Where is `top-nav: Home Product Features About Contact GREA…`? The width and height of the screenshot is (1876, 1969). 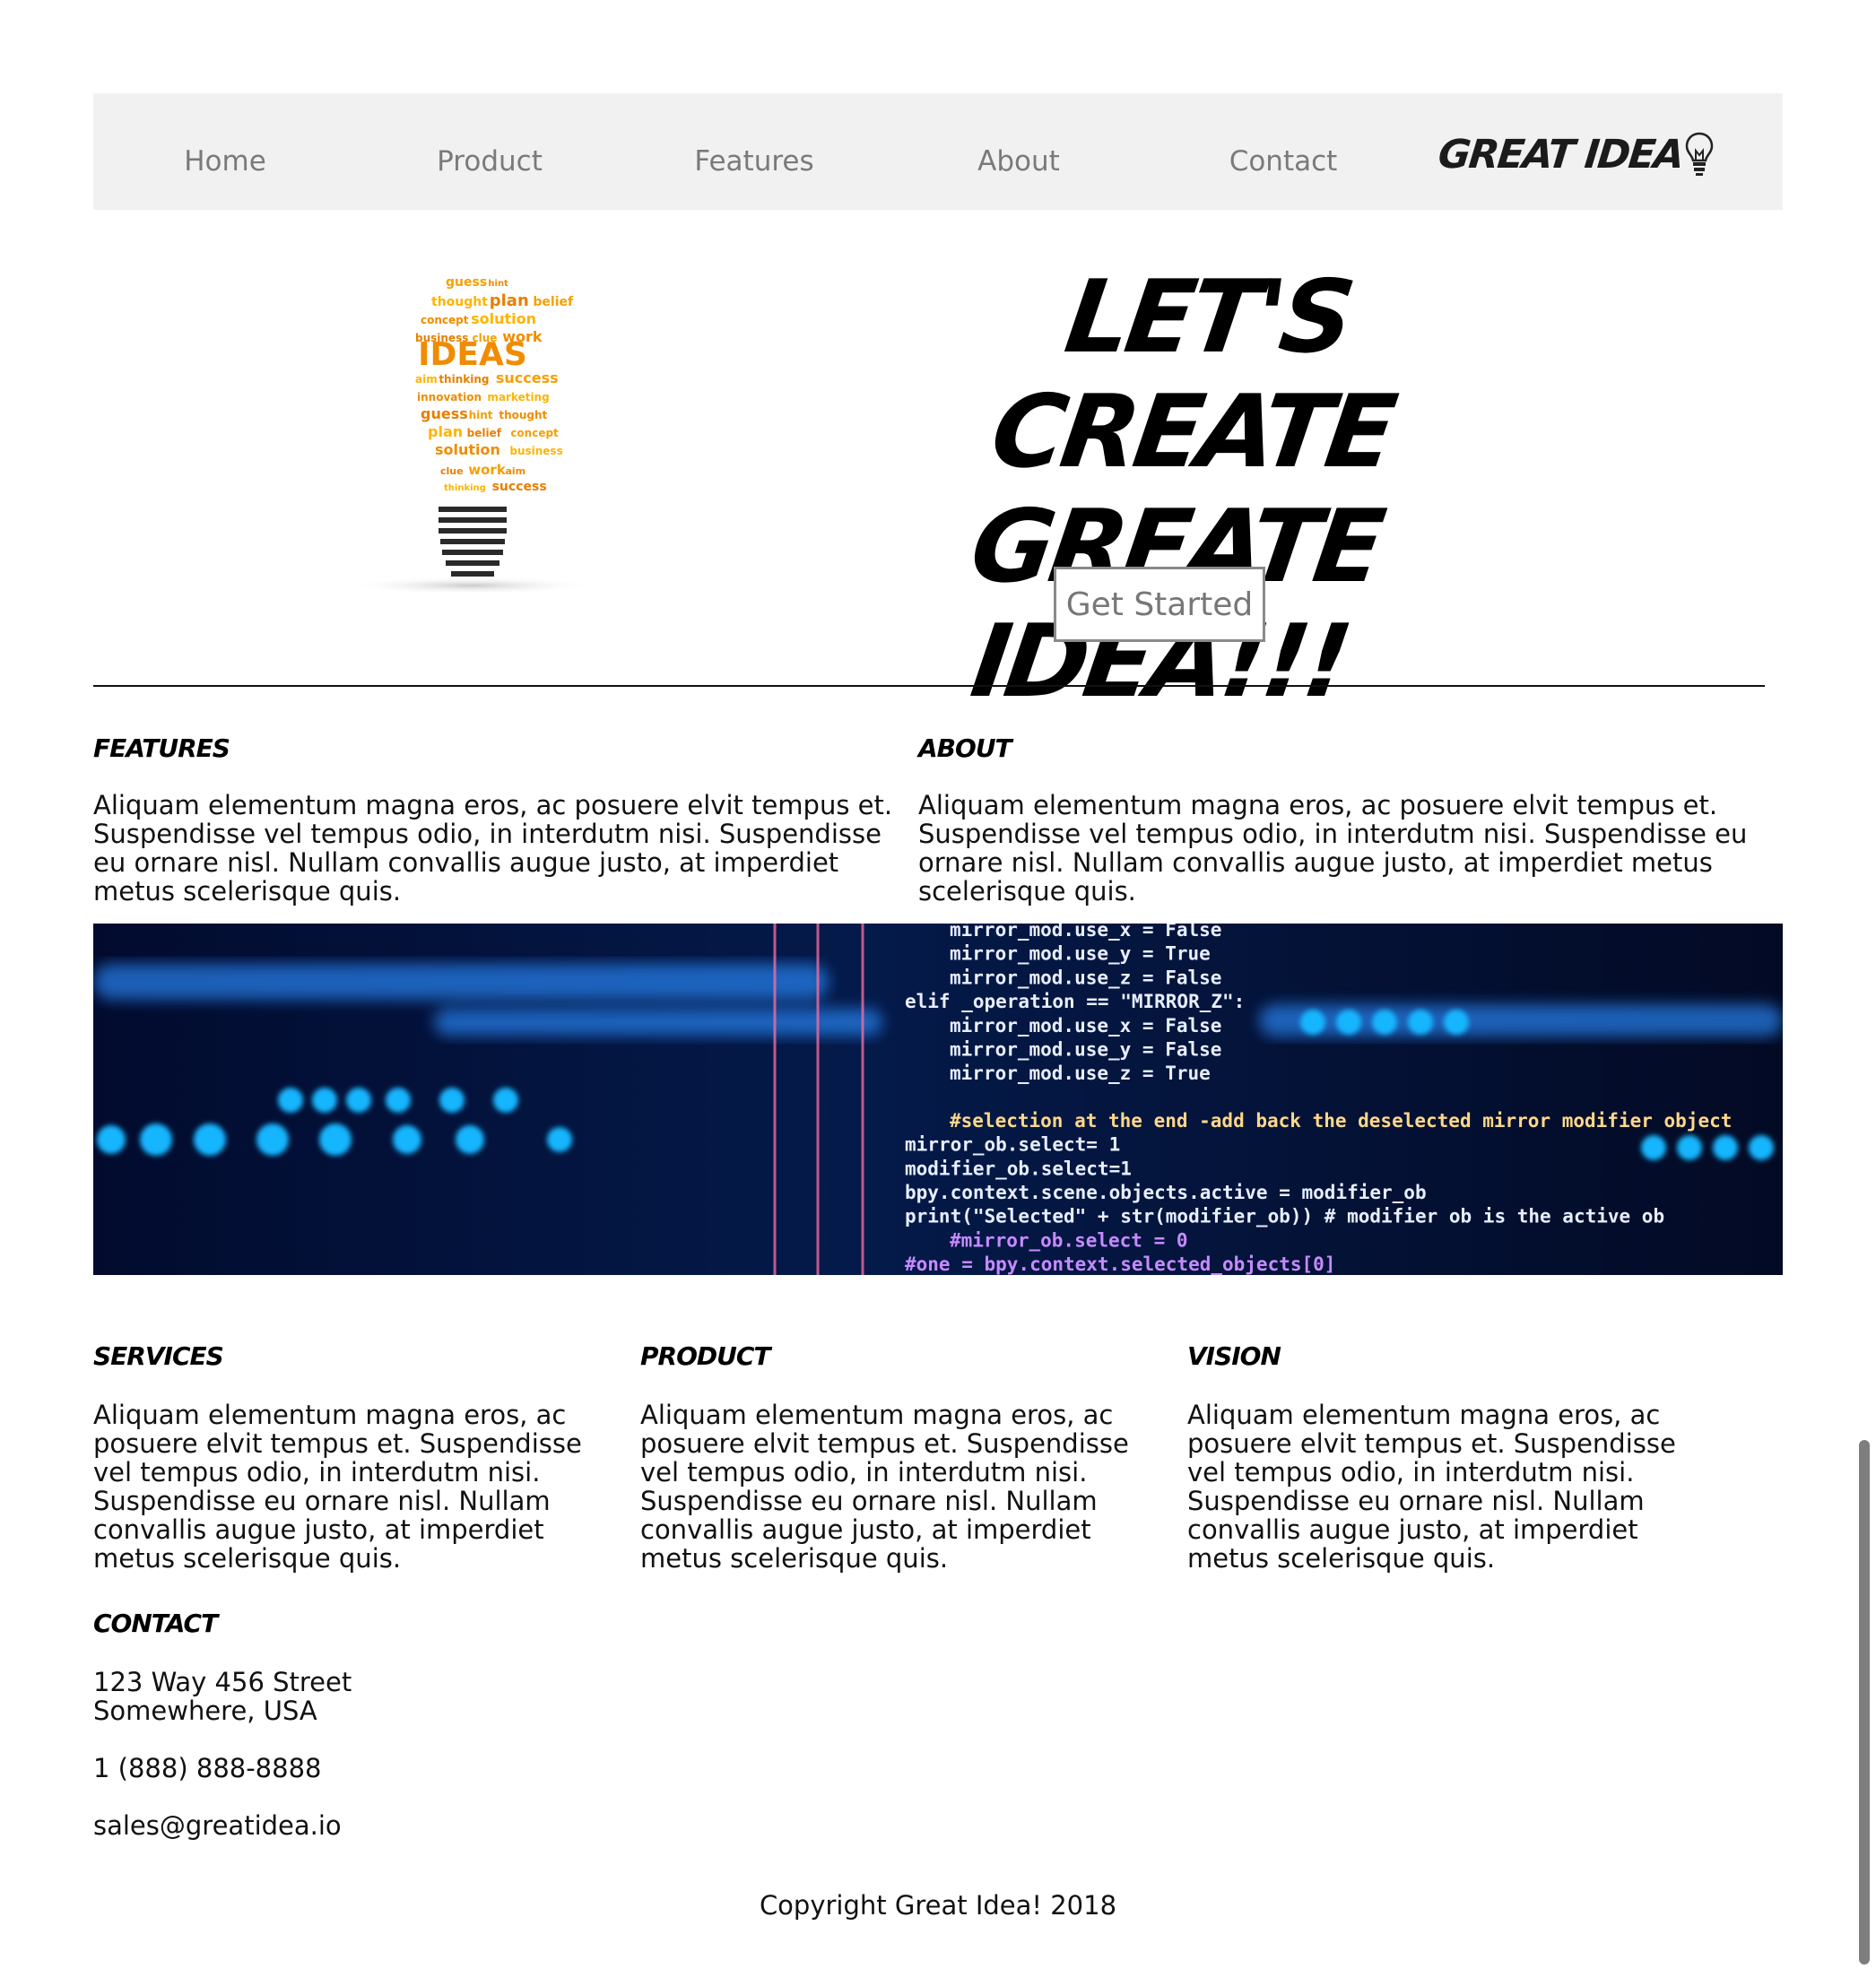 top-nav: Home Product Features About Contact GREA… is located at coordinates (938, 151).